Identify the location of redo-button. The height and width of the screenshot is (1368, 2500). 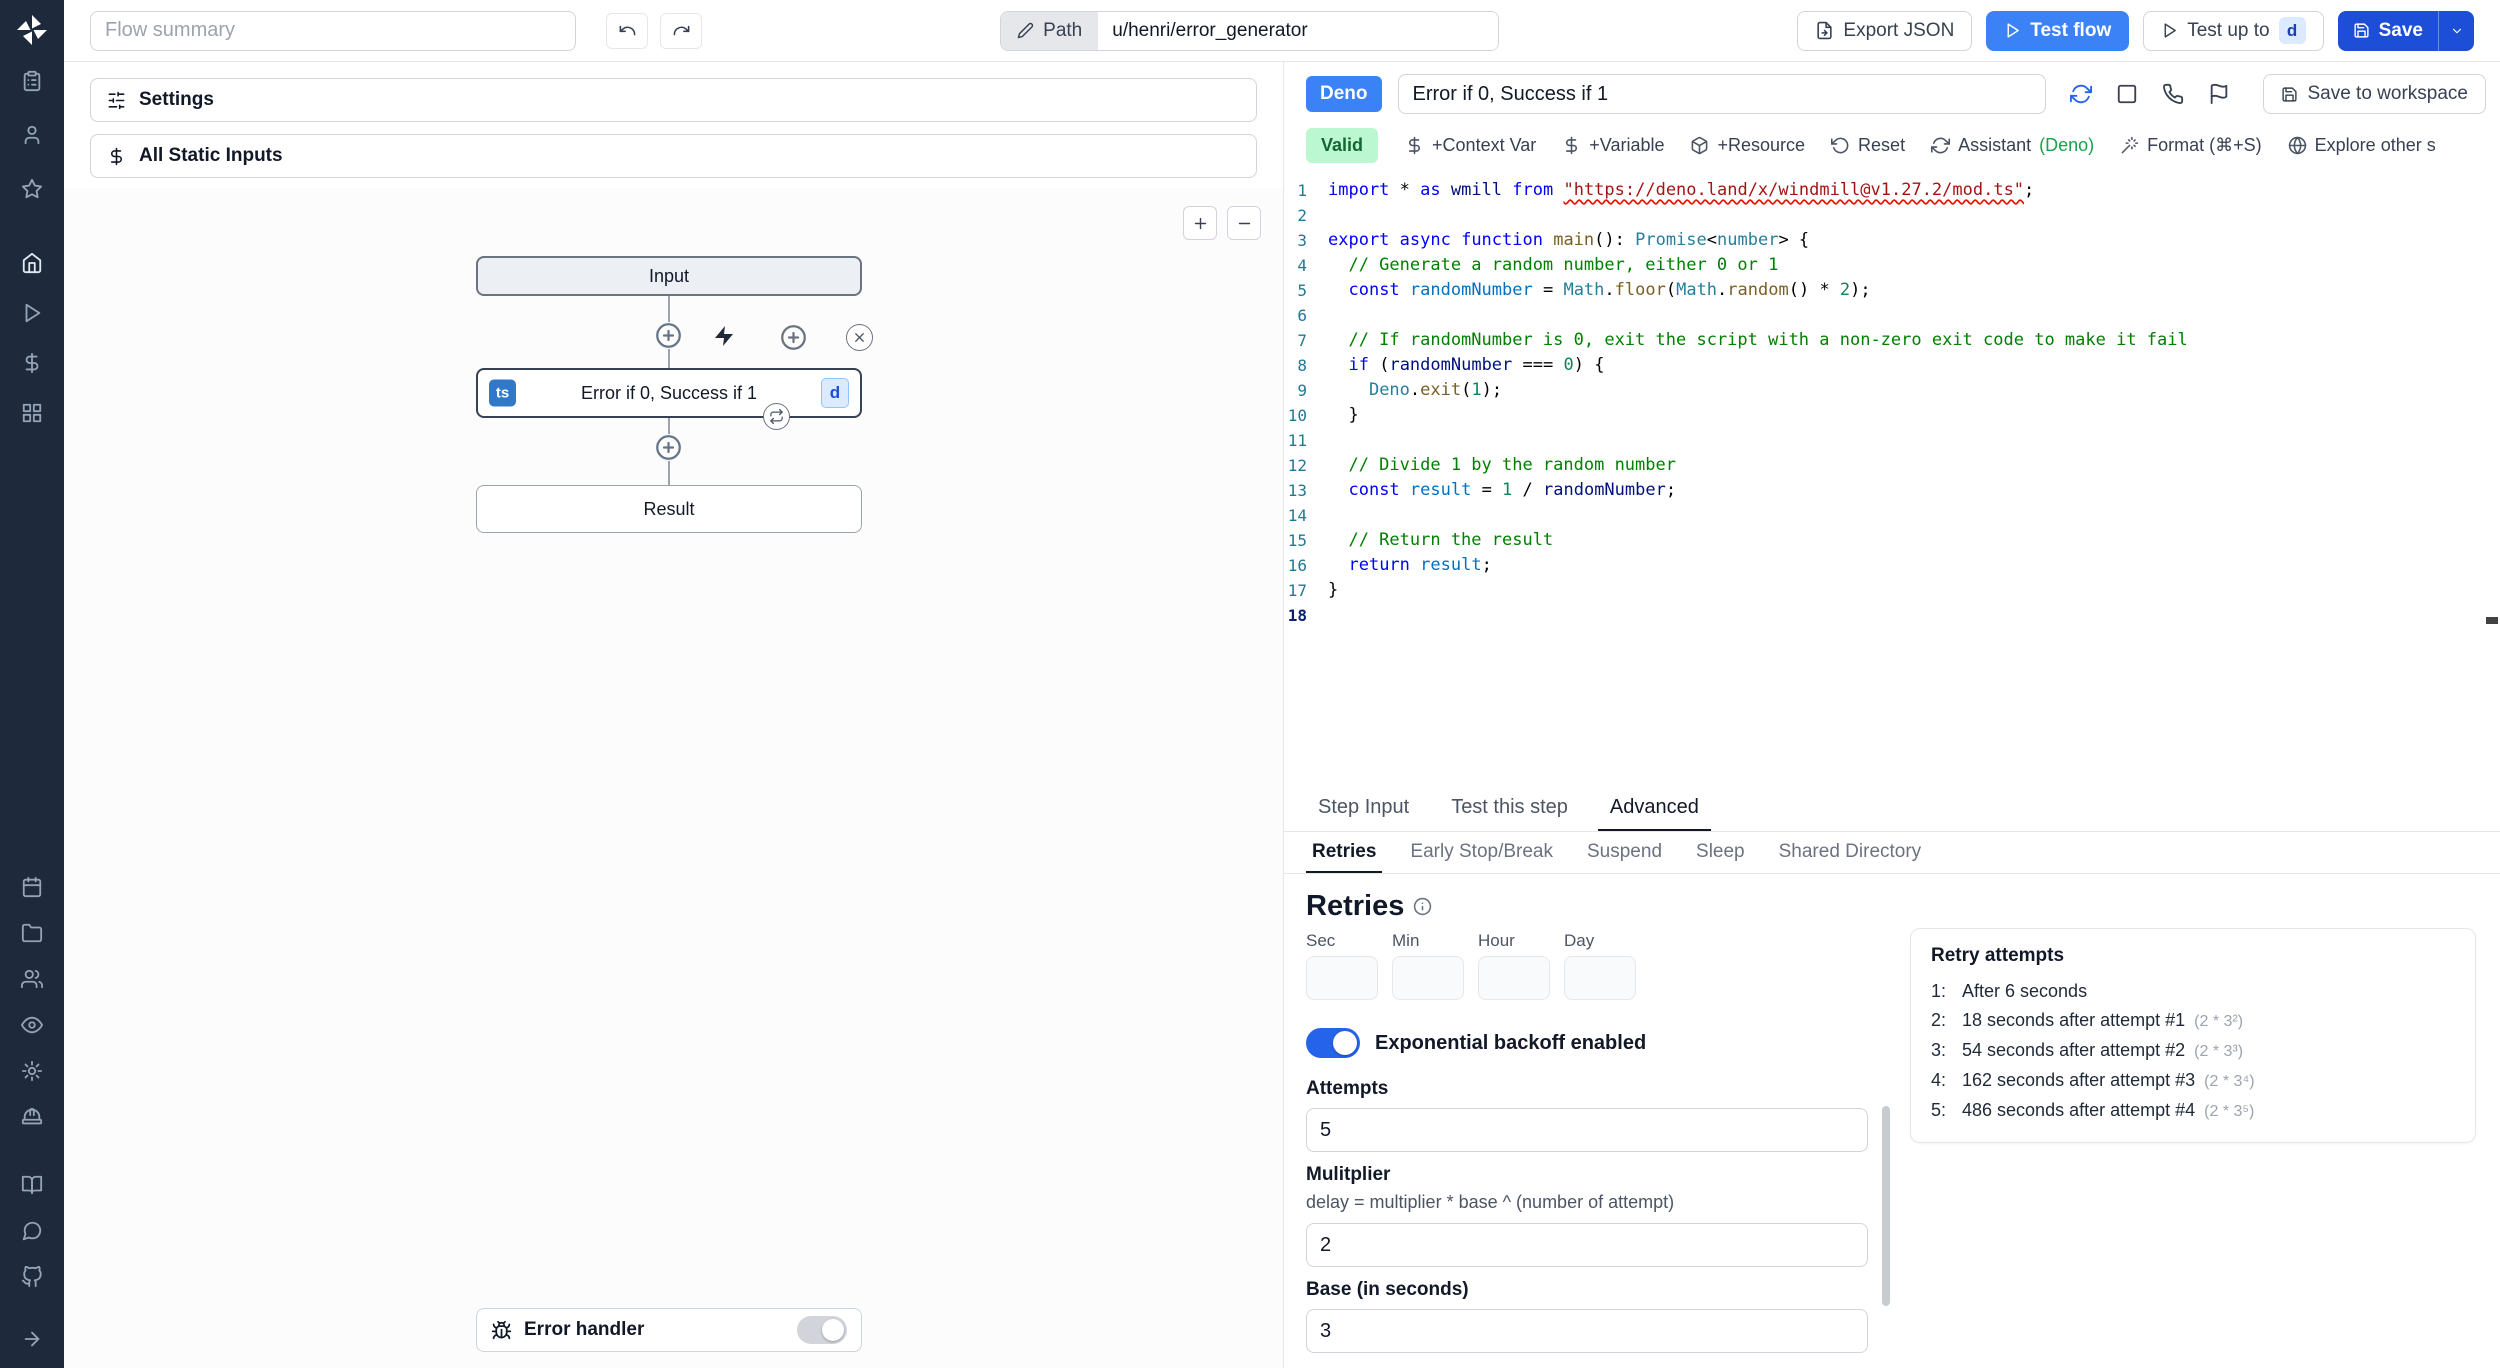
(681, 30).